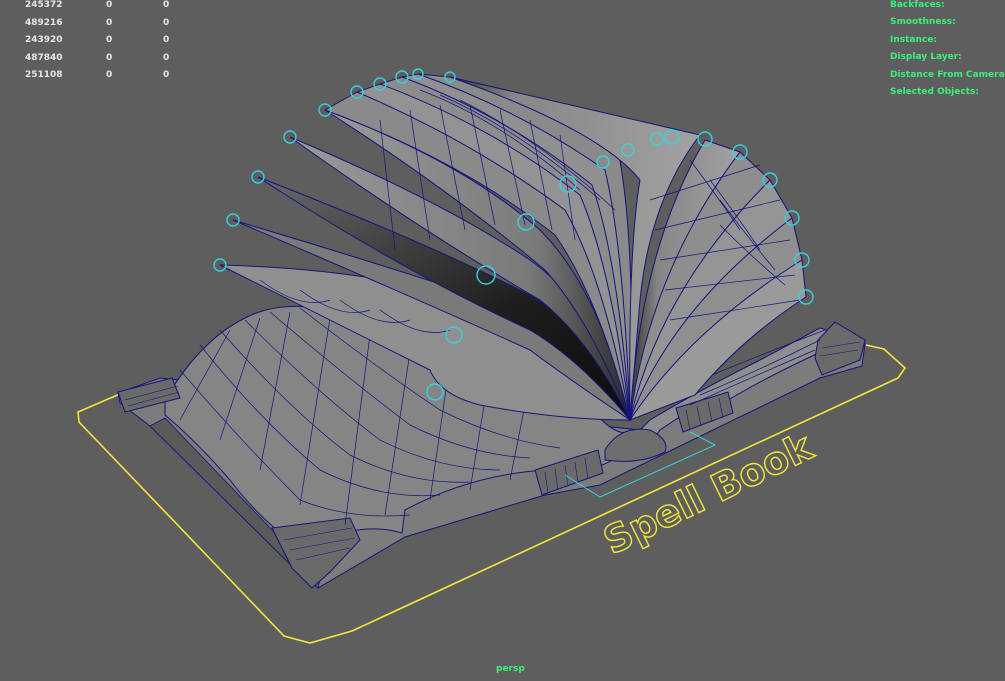 Image resolution: width=1005 pixels, height=681 pixels. Describe the element at coordinates (97, 22) in the screenshot. I see `hud-stat-row: 489216 0 0` at that location.